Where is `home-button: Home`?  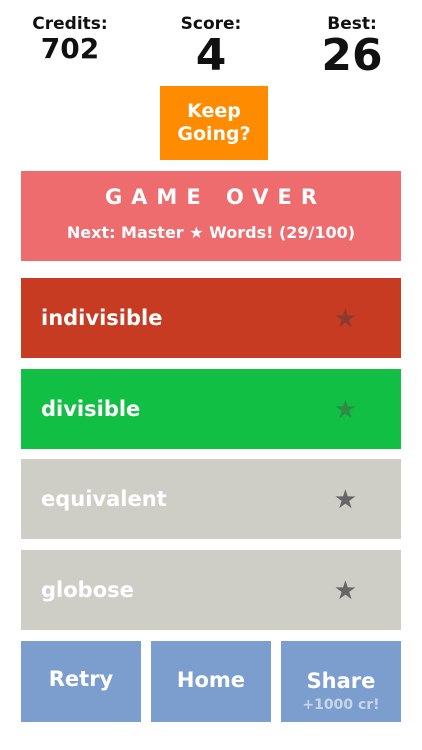 home-button: Home is located at coordinates (211, 681).